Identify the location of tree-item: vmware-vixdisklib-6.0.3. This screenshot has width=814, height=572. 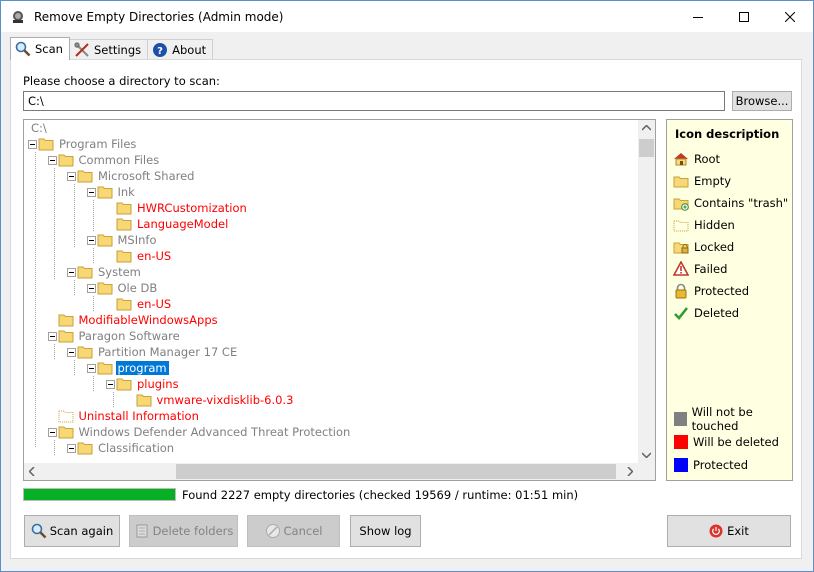
(211, 400).